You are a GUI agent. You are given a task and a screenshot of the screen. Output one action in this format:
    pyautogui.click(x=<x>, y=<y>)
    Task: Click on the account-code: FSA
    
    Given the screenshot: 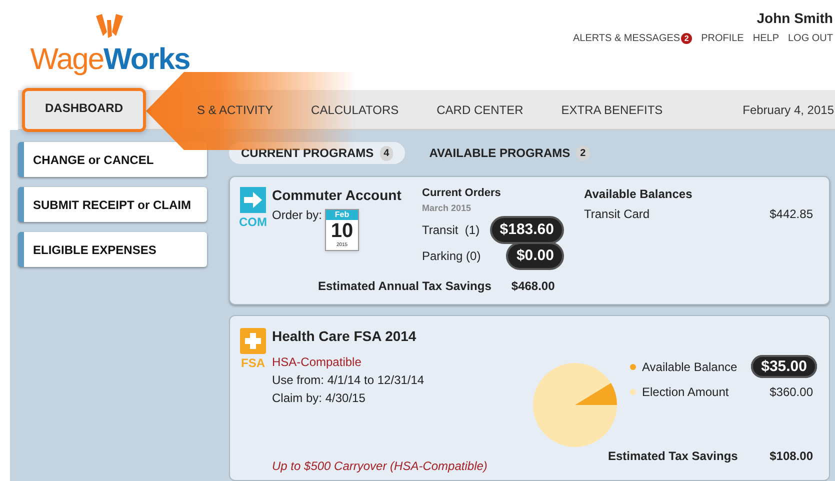 What is the action you would take?
    pyautogui.click(x=253, y=363)
    